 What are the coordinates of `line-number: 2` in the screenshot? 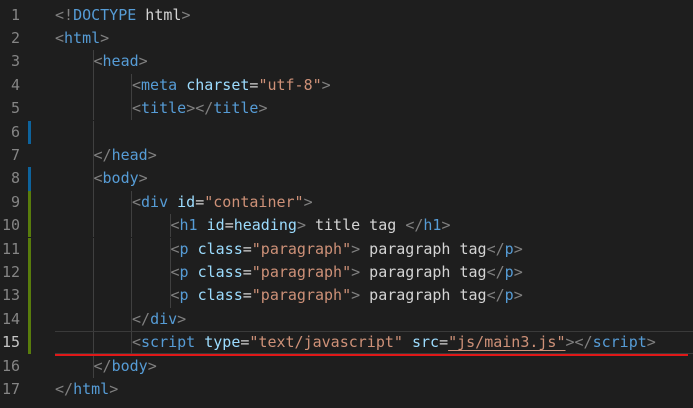 It's located at (15, 37).